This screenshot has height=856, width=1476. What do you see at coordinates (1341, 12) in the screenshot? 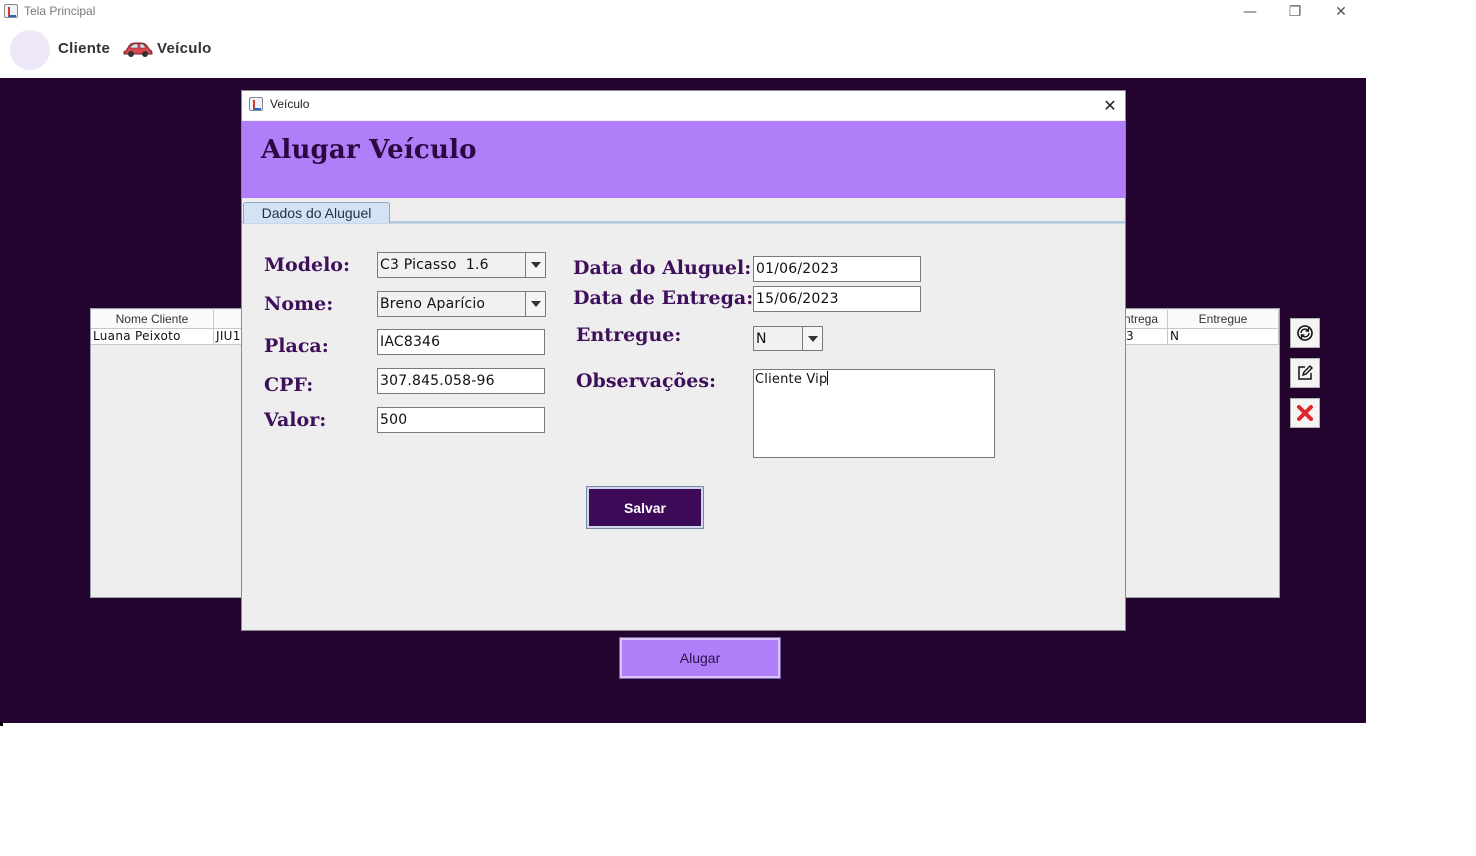
I see `window-close-button: ✕` at bounding box center [1341, 12].